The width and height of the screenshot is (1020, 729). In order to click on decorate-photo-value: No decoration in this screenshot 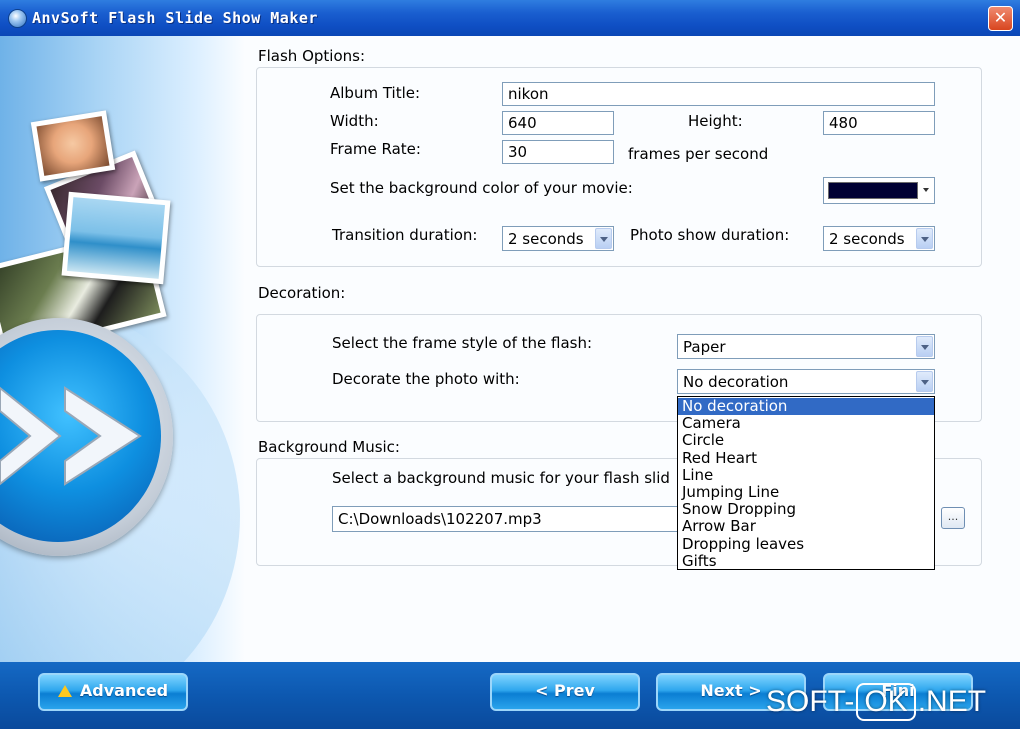, I will do `click(736, 382)`.